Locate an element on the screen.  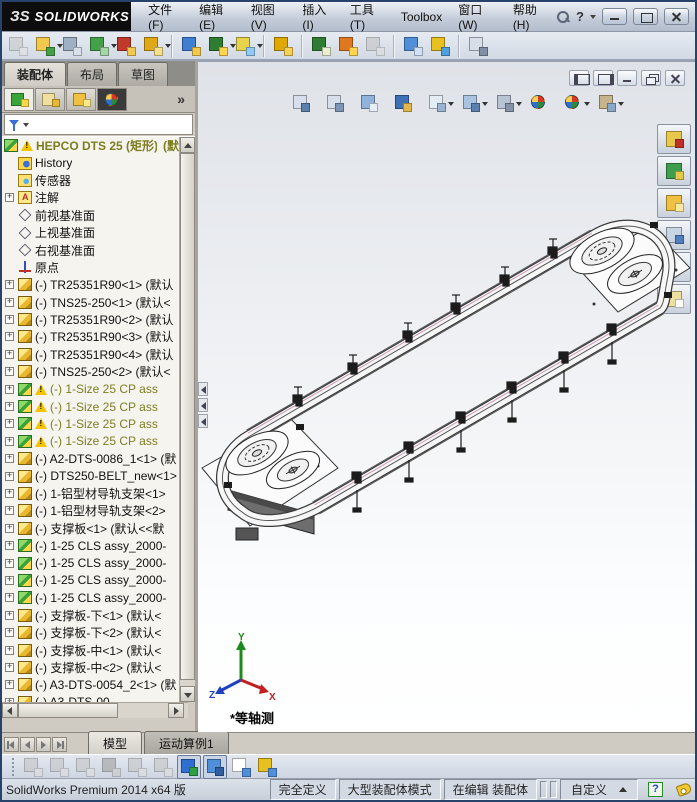
menu-item: 文件(F) is located at coordinates (165, 18).